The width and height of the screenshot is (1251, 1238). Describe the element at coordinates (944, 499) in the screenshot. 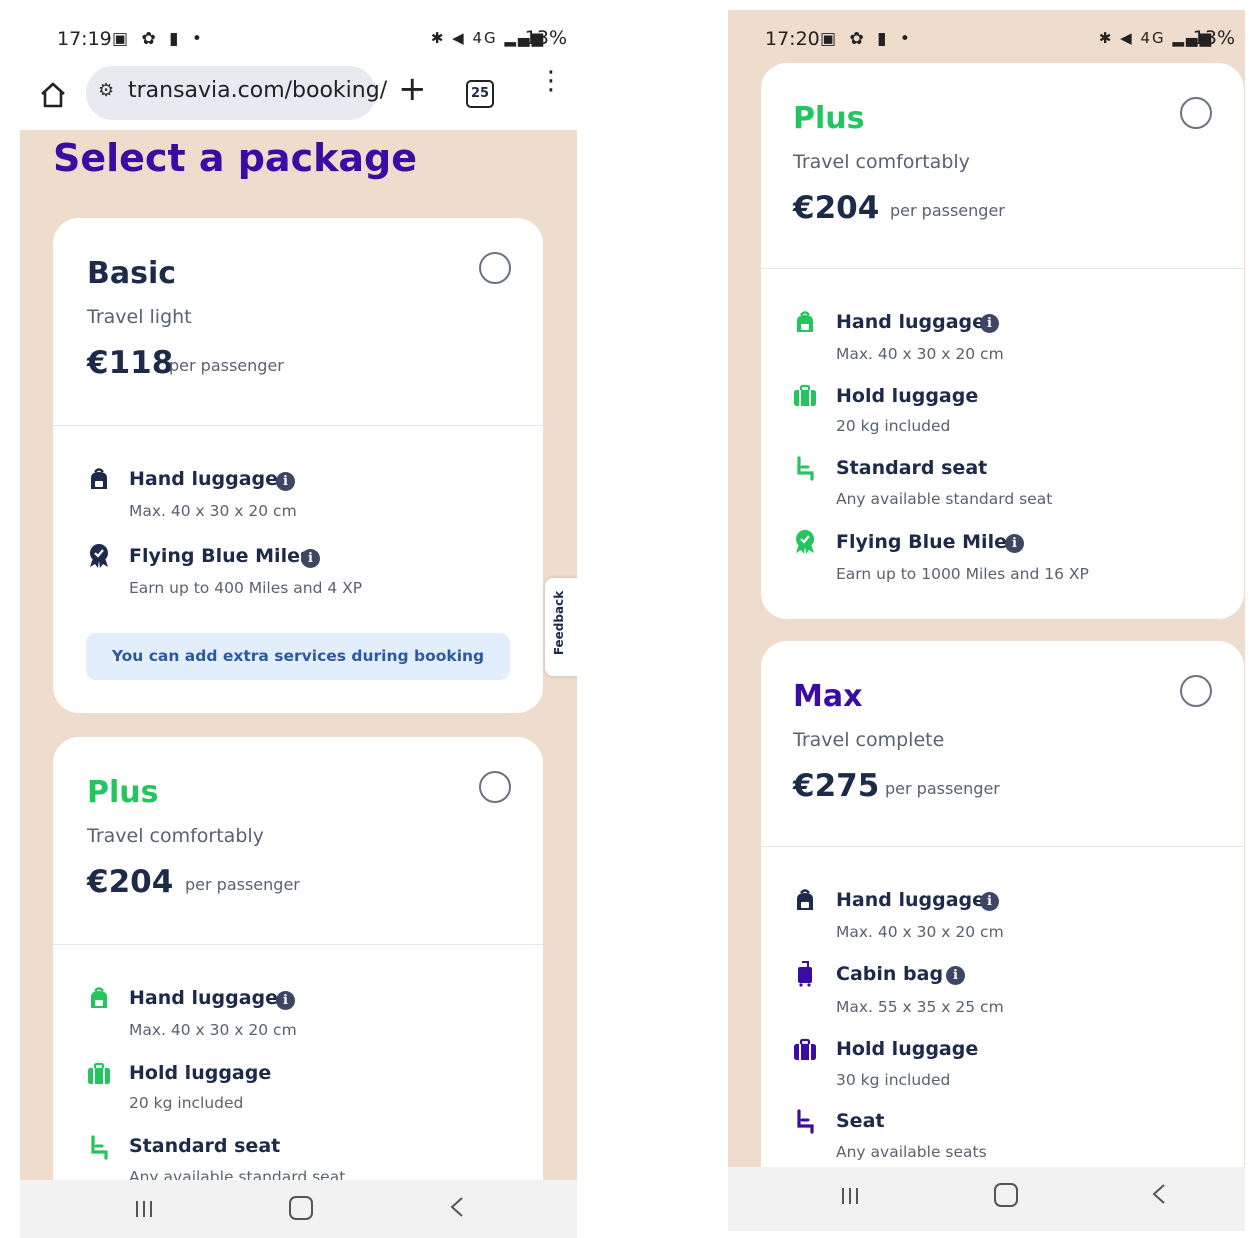

I see `feature-subtitle: Any available standard seat` at that location.